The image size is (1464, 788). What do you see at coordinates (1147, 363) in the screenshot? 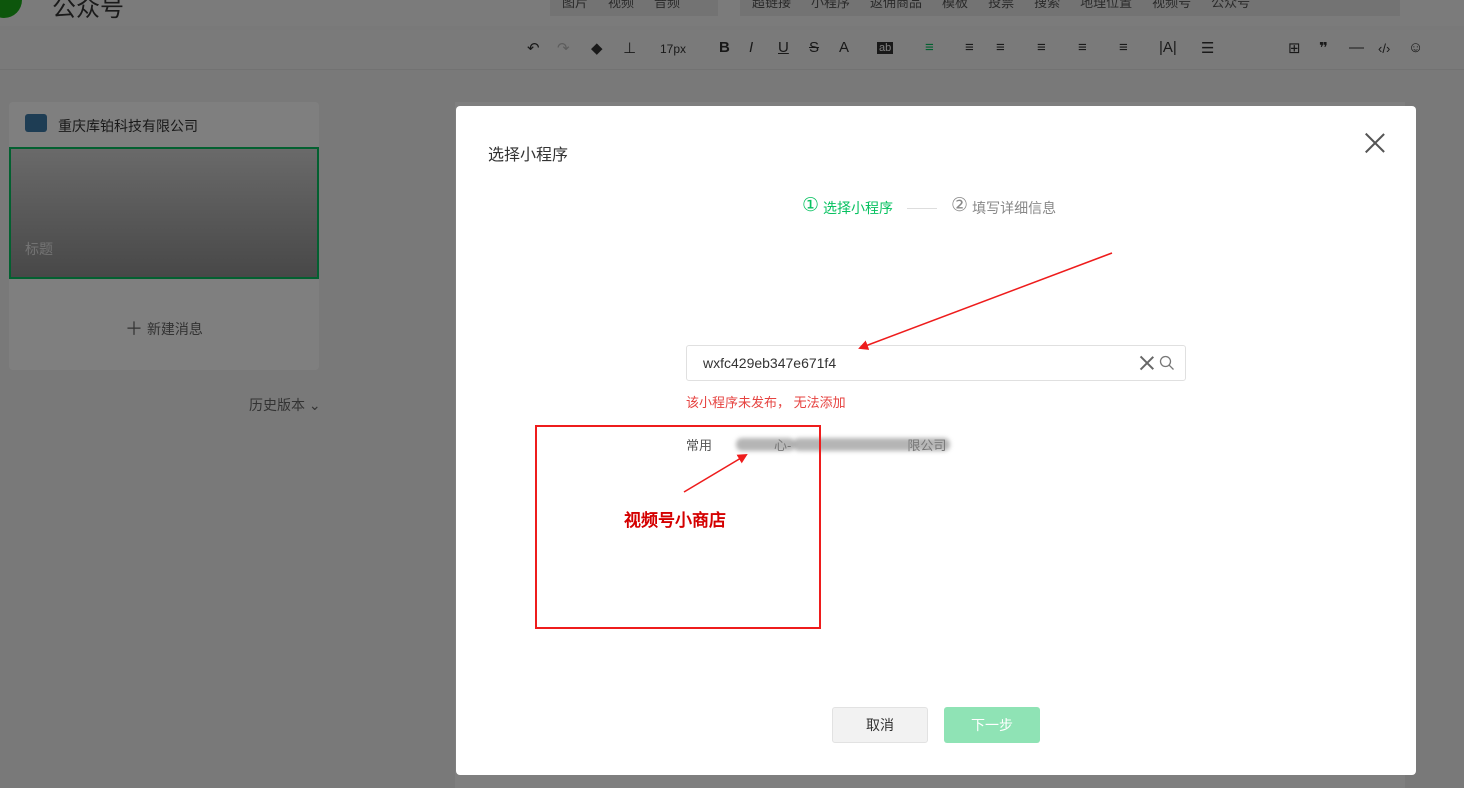
I see `clear-icon` at bounding box center [1147, 363].